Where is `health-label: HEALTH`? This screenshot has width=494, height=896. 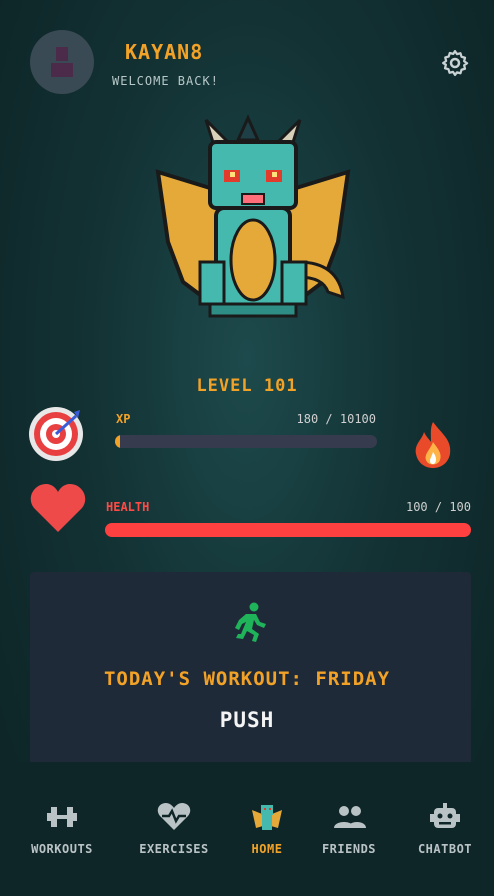
health-label: HEALTH is located at coordinates (128, 507).